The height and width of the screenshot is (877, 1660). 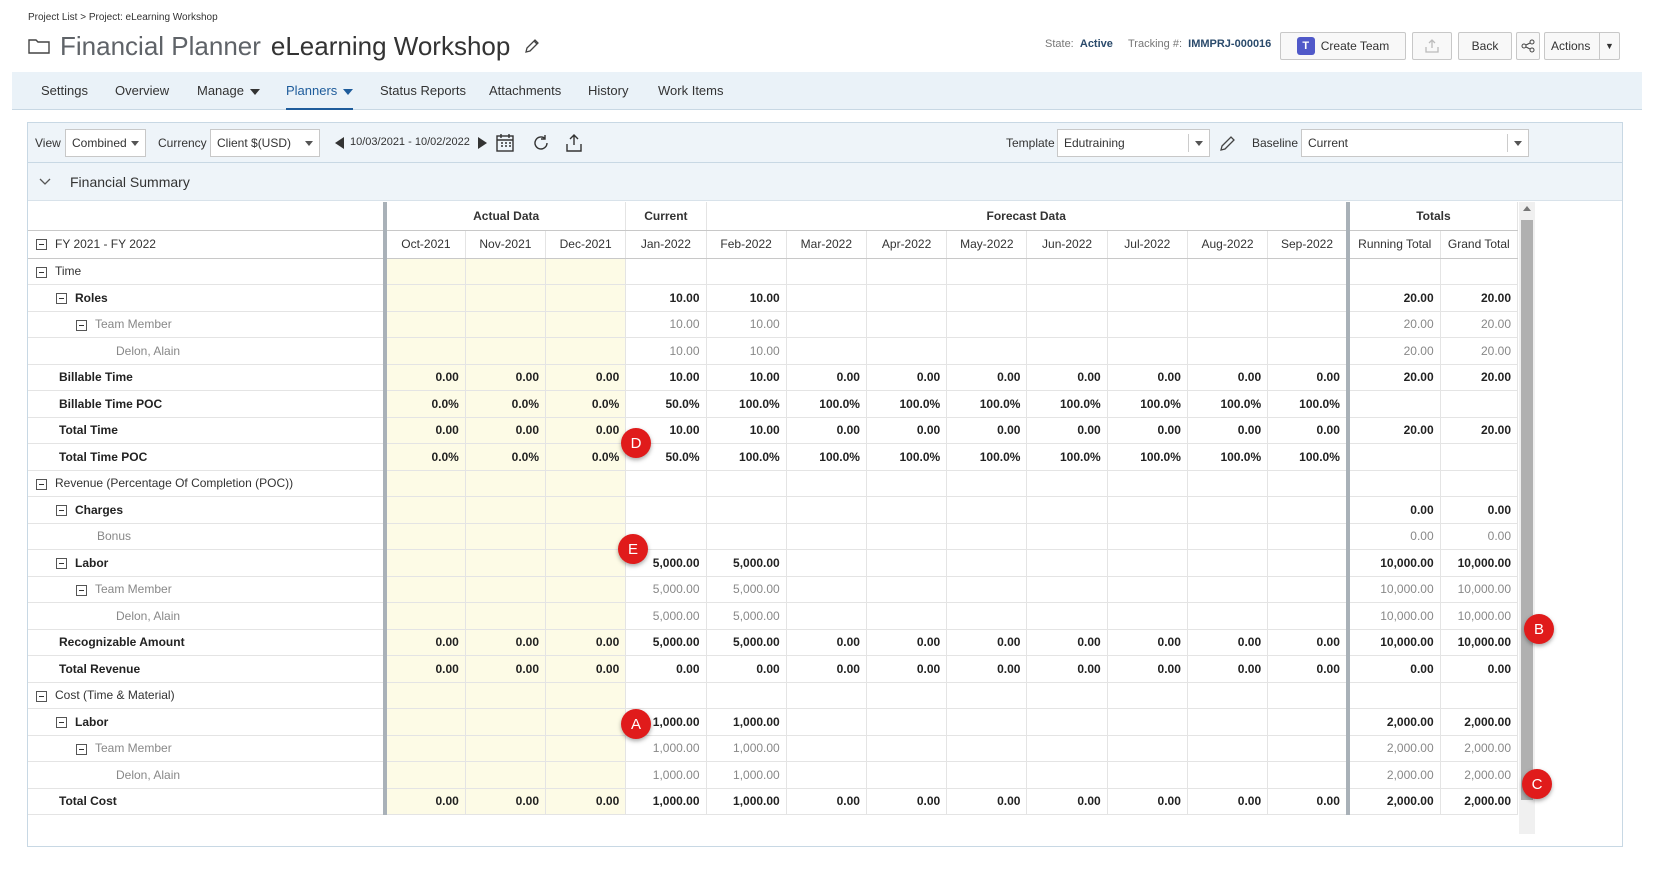 I want to click on tab-status-reports: Status Reports, so click(x=423, y=91).